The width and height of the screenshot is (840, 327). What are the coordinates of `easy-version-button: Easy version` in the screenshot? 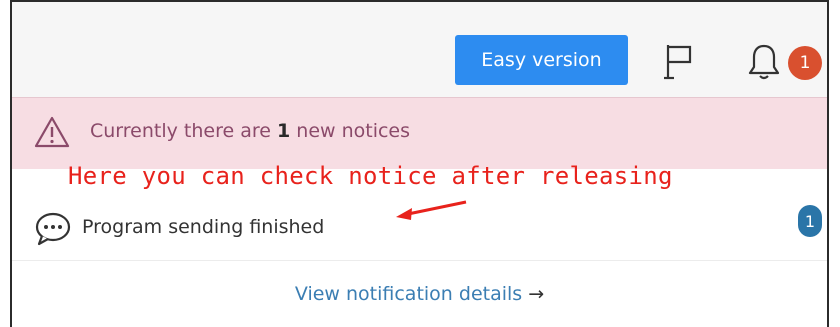 It's located at (541, 60).